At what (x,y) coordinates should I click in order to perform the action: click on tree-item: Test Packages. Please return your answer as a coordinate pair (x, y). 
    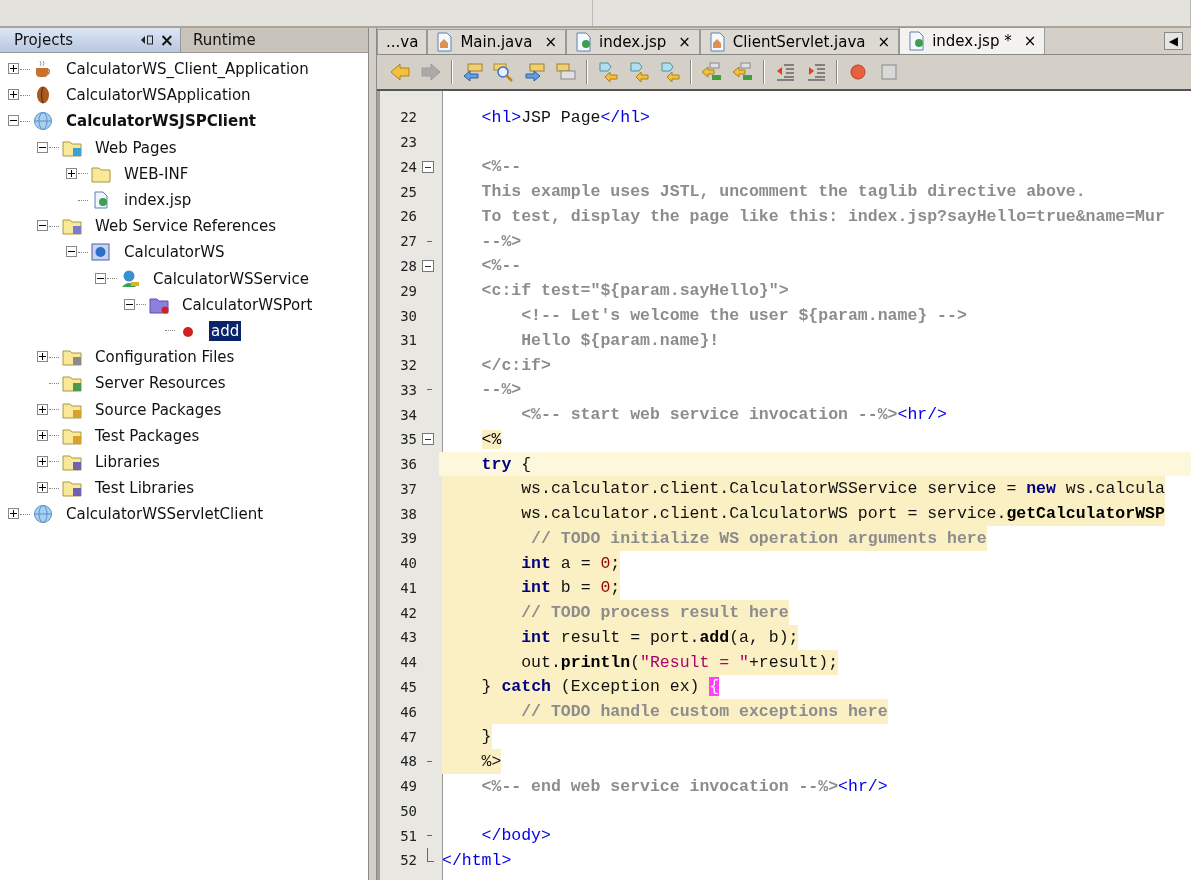
    Looking at the image, I should click on (147, 435).